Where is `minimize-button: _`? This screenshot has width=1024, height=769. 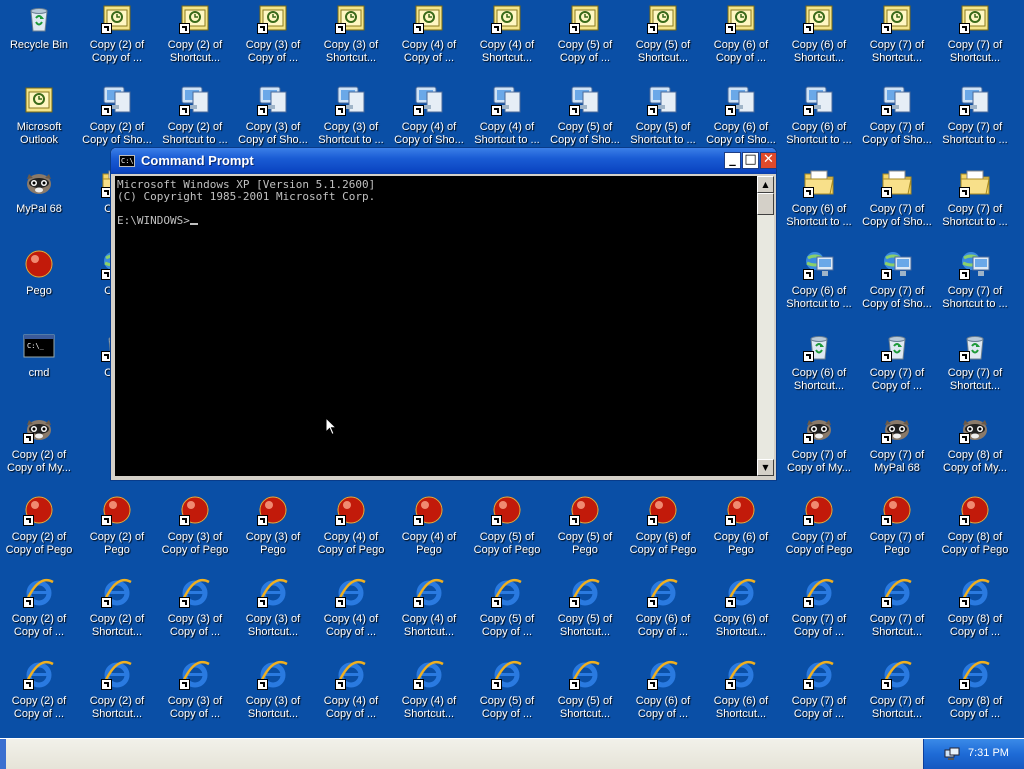 minimize-button: _ is located at coordinates (732, 160).